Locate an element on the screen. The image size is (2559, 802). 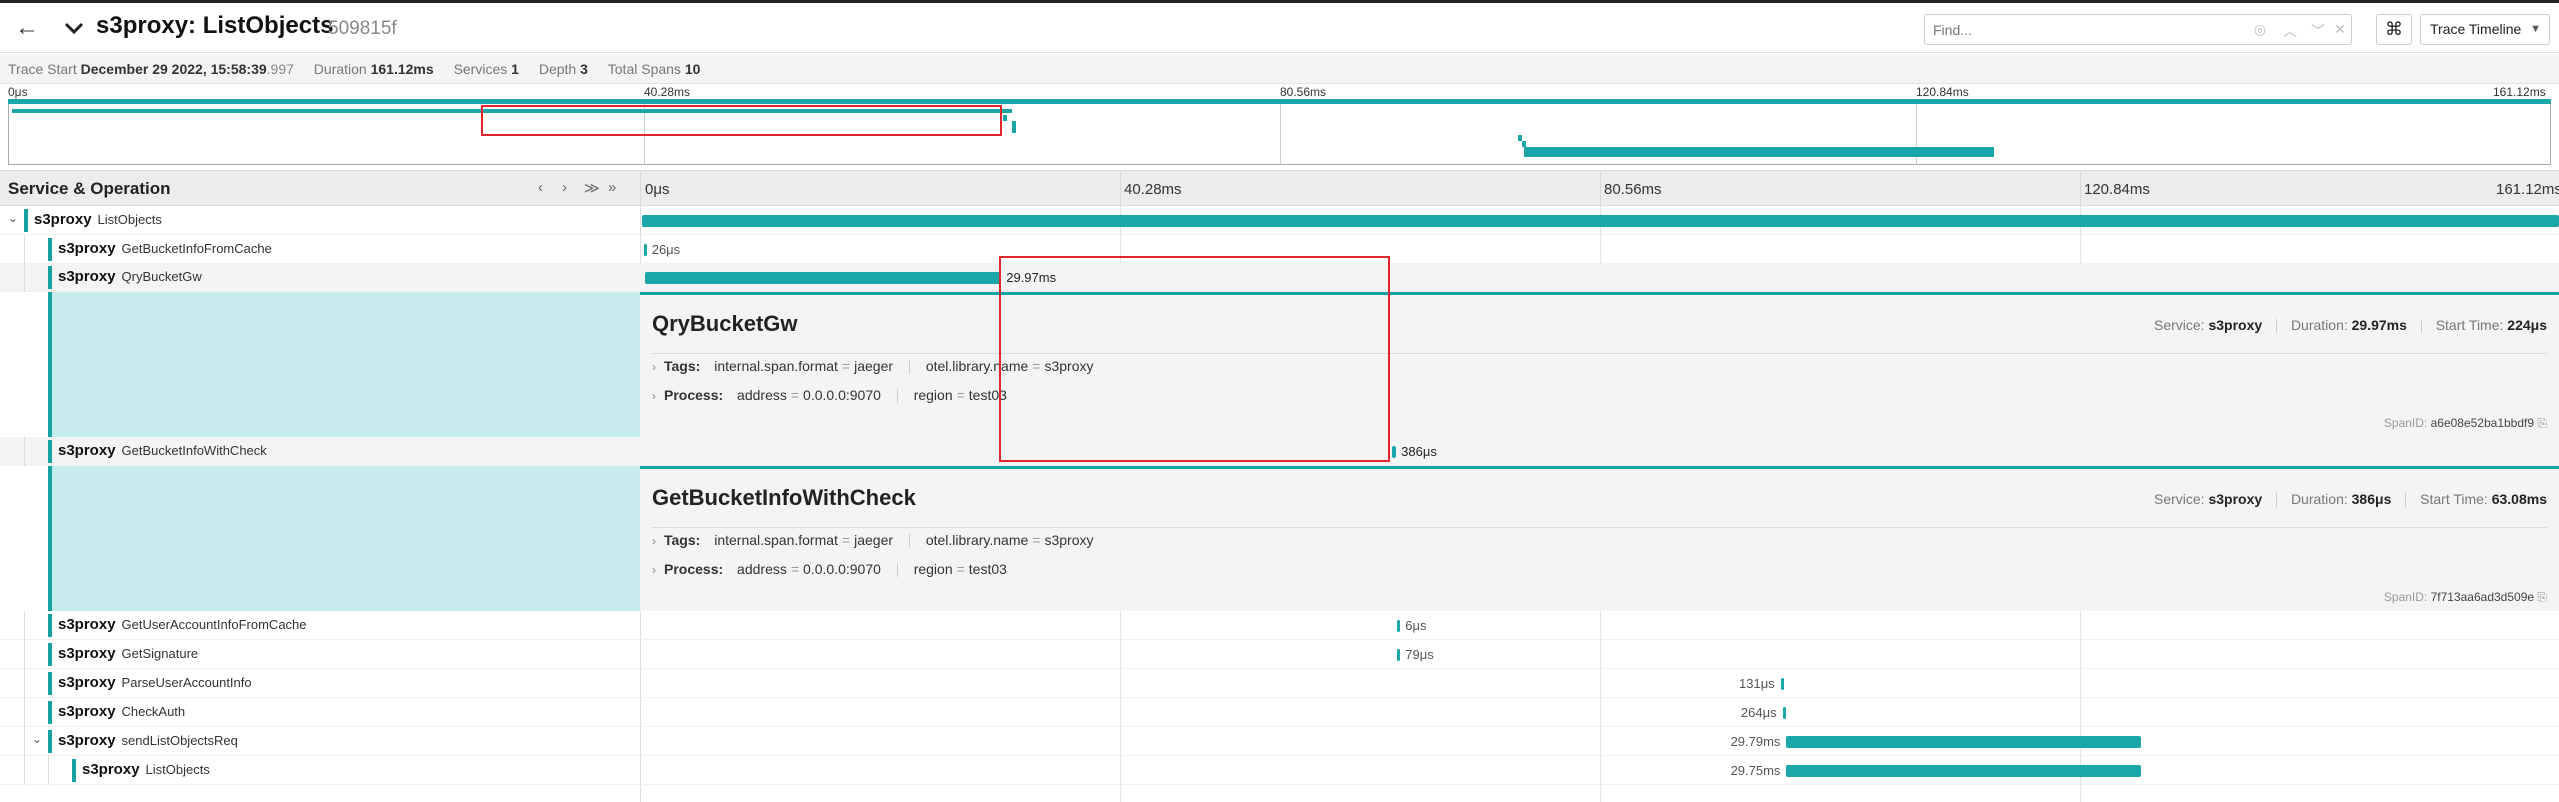
span-name-cell: s3proxy GetBucketInfoFromCache is located at coordinates (320, 249).